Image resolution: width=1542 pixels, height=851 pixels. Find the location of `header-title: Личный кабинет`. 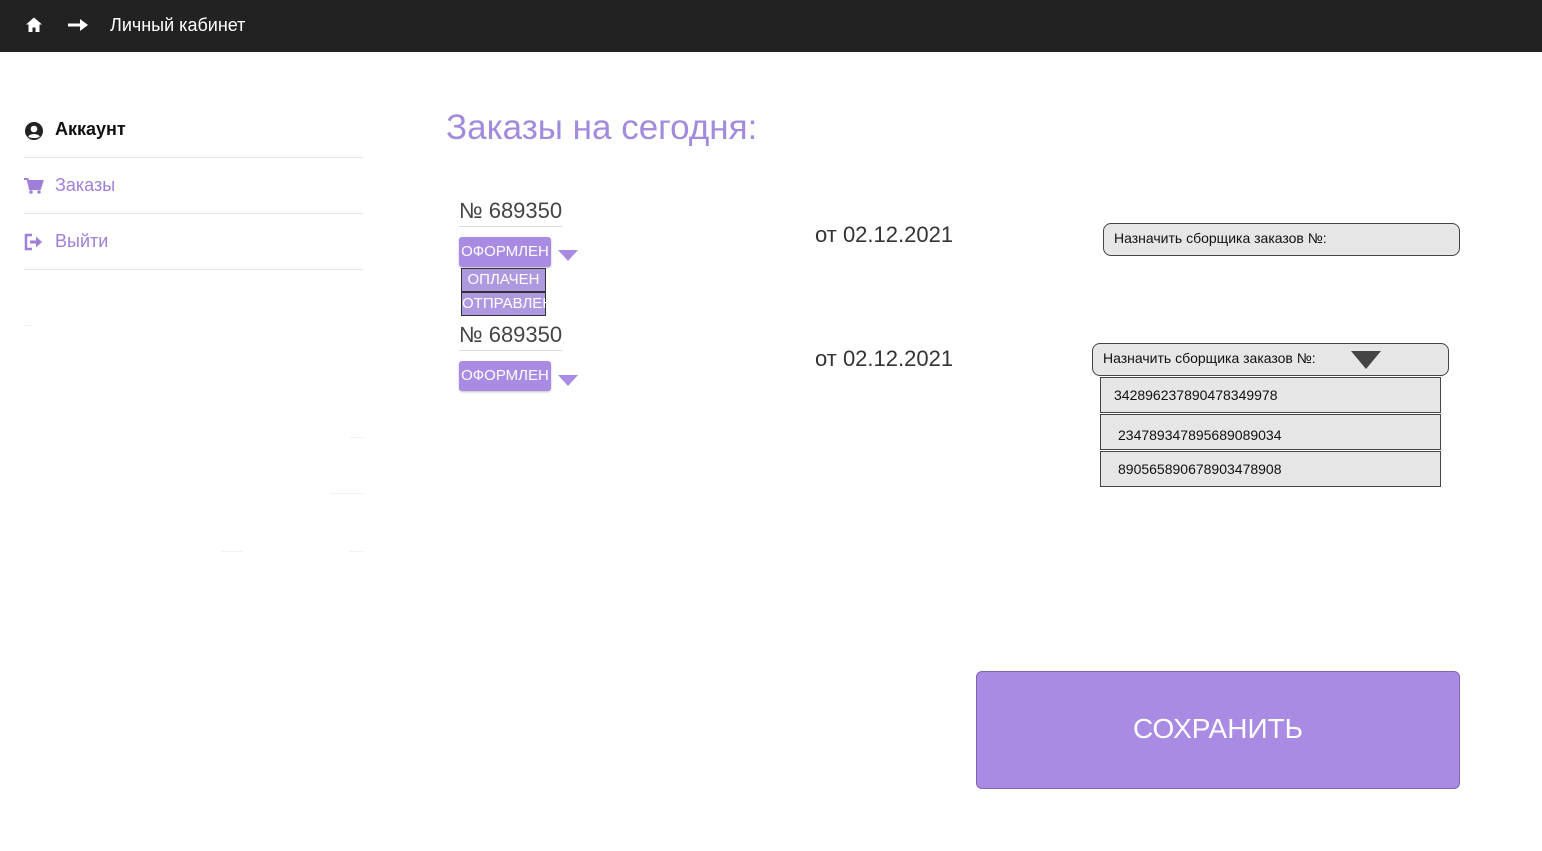

header-title: Личный кабинет is located at coordinates (178, 25).